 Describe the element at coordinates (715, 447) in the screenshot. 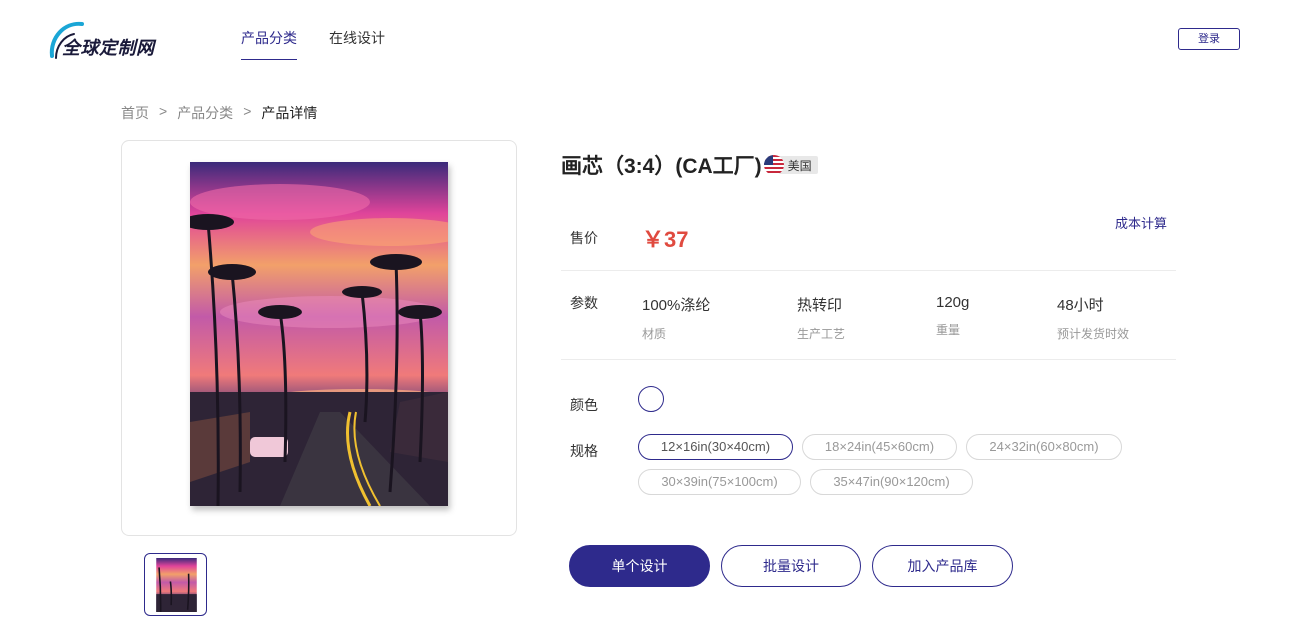

I see `size-option-12x16: 12×16in(30×40cm)` at that location.